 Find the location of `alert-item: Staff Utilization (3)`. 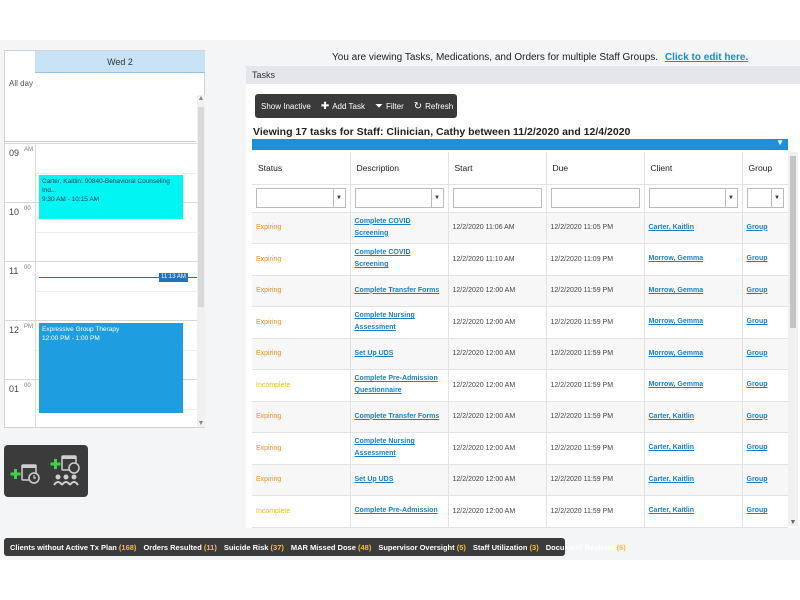

alert-item: Staff Utilization (3) is located at coordinates (506, 547).